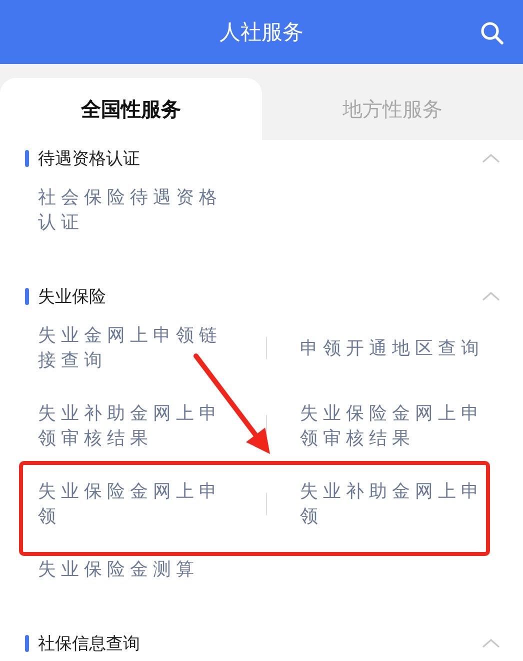  Describe the element at coordinates (135, 348) in the screenshot. I see `service-link: 失业金网上申领链接查询` at that location.